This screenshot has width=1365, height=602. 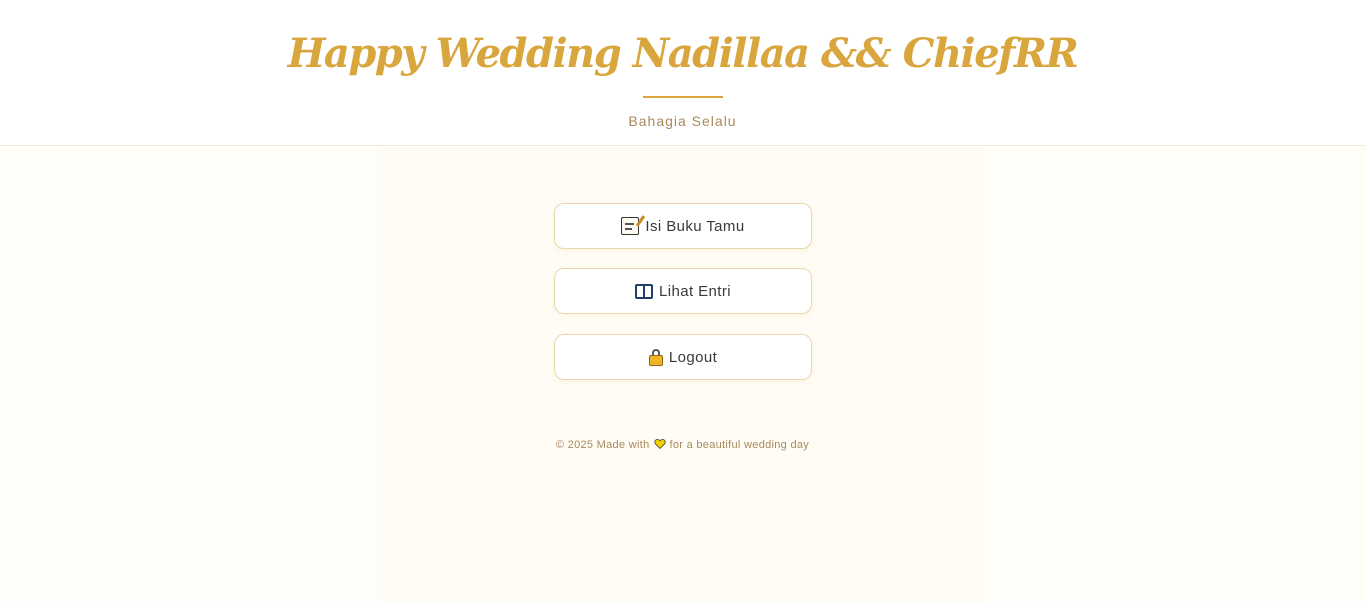 What do you see at coordinates (683, 97) in the screenshot?
I see `title-divider` at bounding box center [683, 97].